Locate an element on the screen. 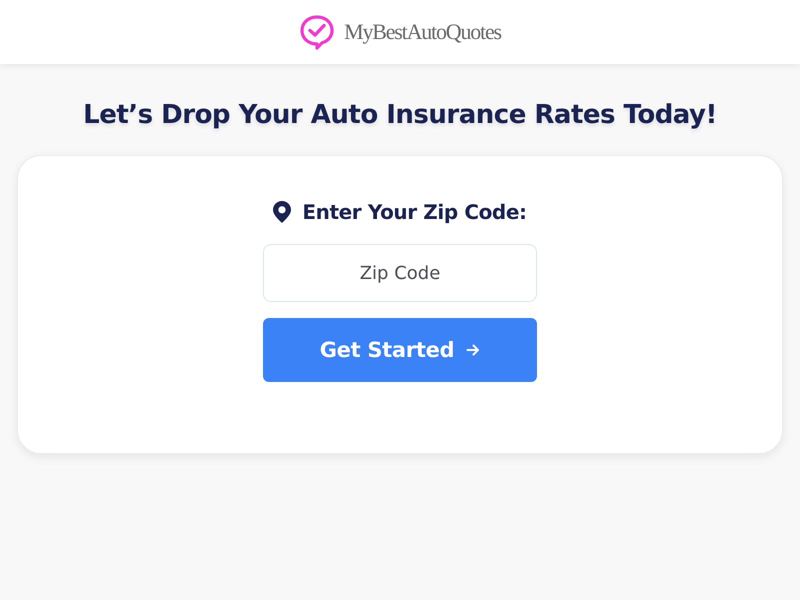  logo-link: MyBestAutoQuotes is located at coordinates (400, 32).